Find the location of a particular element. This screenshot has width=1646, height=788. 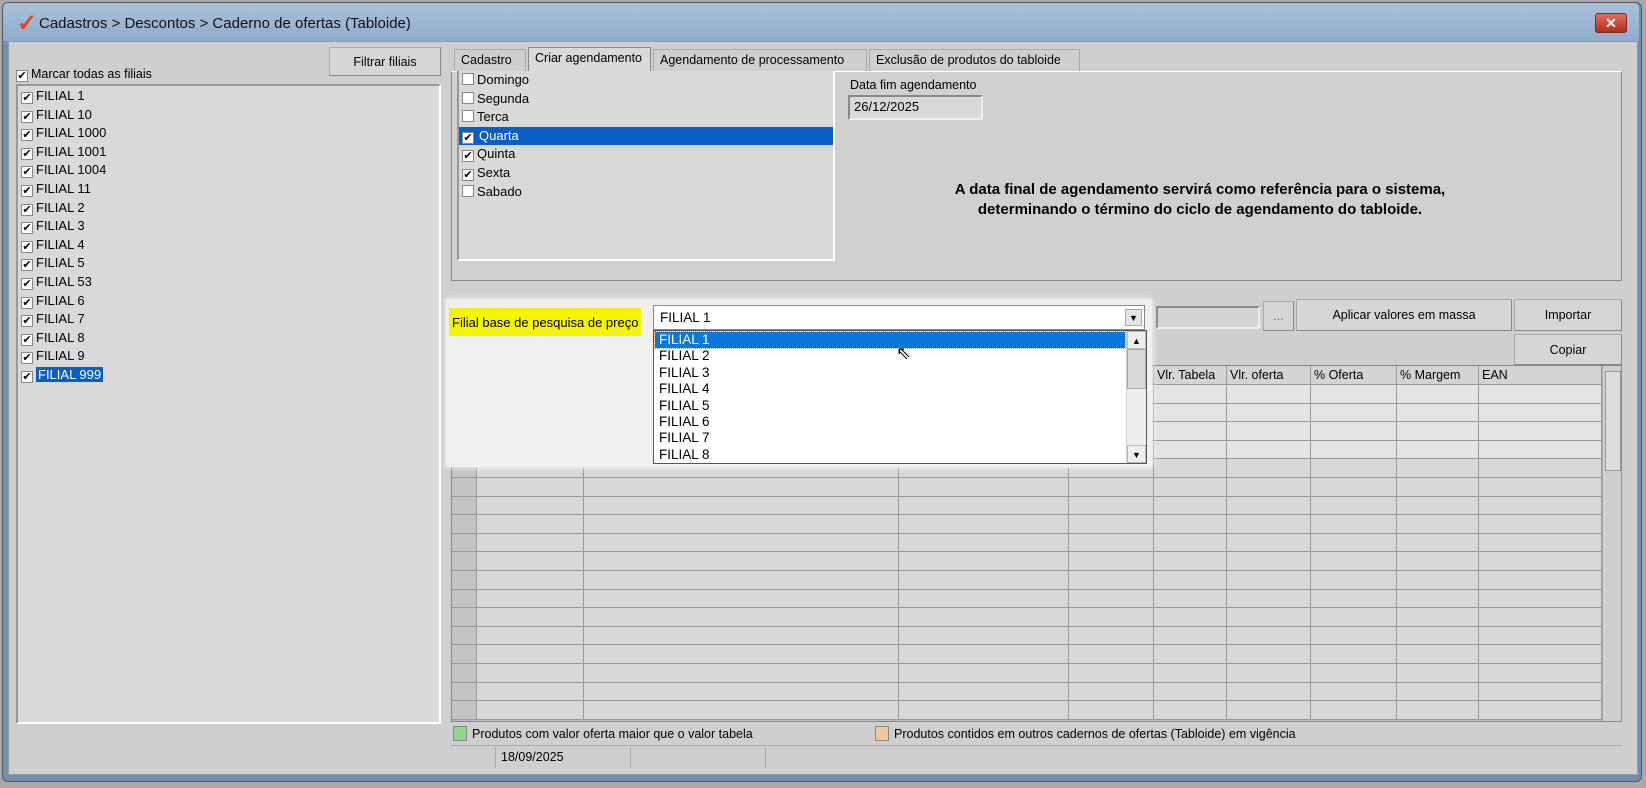

tab-item: Agendamento de processamento is located at coordinates (760, 60).